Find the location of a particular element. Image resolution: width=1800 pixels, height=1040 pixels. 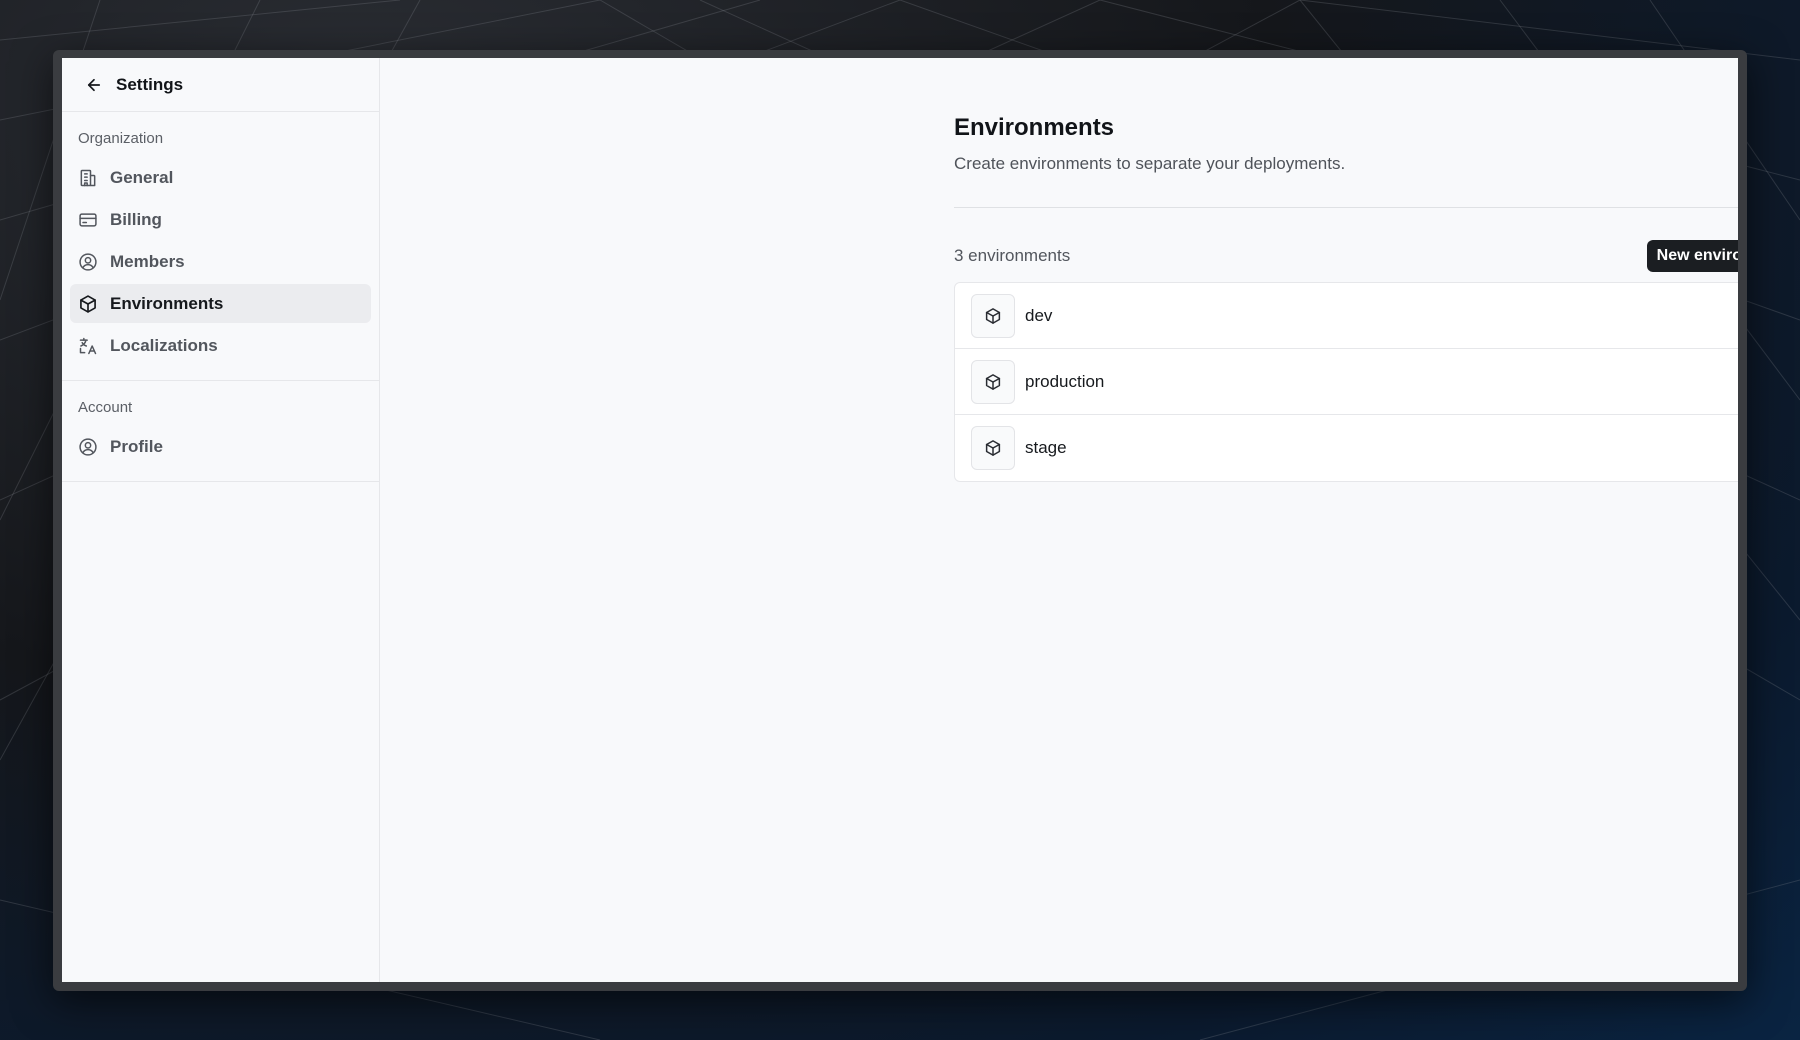

sidebar-item-label: Billing is located at coordinates (136, 219).